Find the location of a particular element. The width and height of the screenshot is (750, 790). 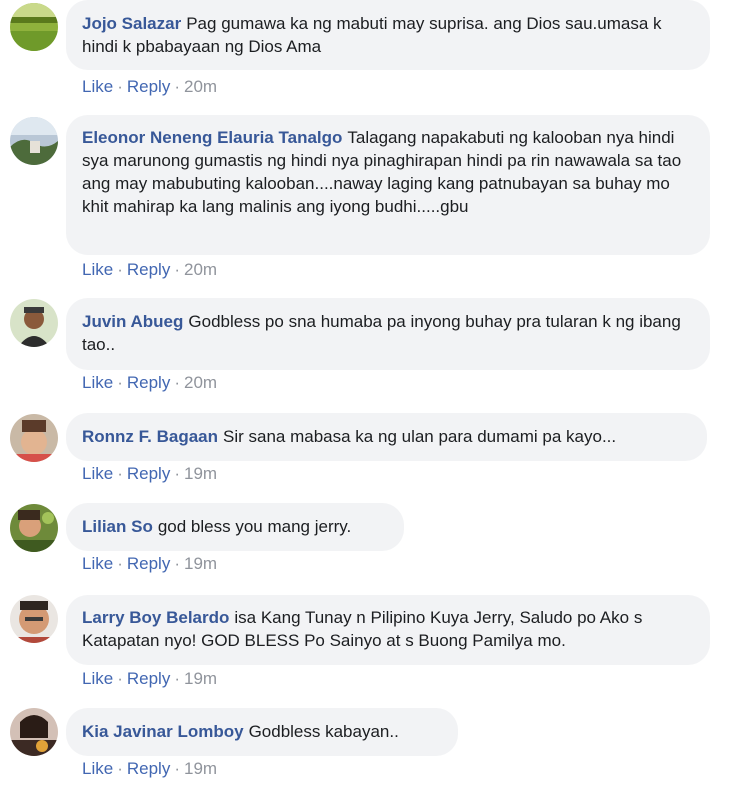

comment-bubble: Kia Javinar Lomboy Godbless kabayan.. is located at coordinates (262, 732).